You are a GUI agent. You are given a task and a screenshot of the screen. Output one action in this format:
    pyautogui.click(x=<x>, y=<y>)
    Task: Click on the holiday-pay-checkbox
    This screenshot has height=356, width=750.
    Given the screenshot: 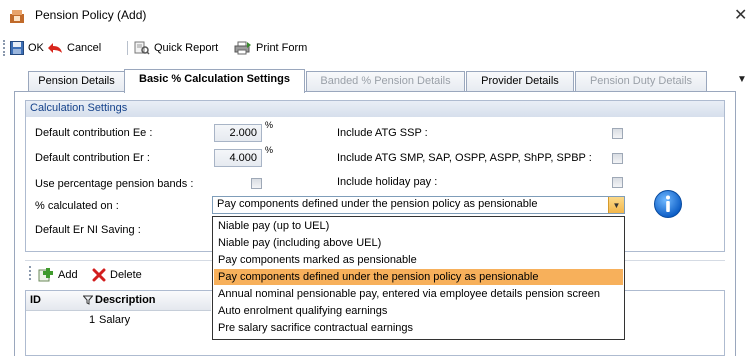 What is the action you would take?
    pyautogui.click(x=617, y=182)
    